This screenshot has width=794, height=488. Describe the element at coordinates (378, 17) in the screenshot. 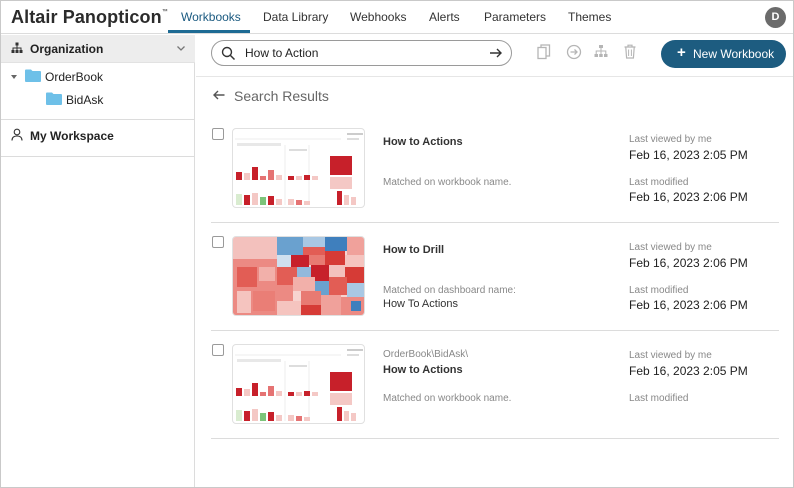

I see `tab-webhooks: Webhooks` at that location.